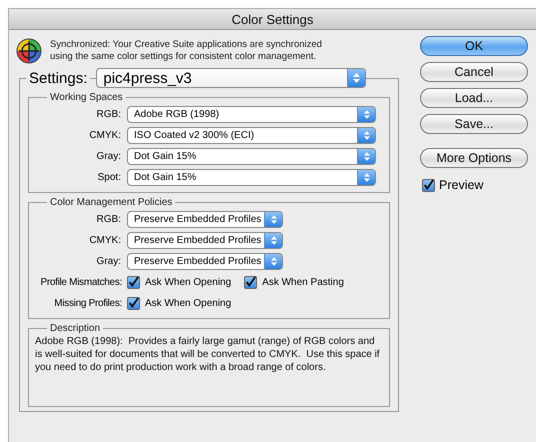 Image resolution: width=536 pixels, height=442 pixels. What do you see at coordinates (208, 354) in the screenshot?
I see `description-text: Adobe RGB (1998): Provides a fairly large gamut (range) of RGB colors and is well-suited for documents that will be converted to CMYK. Use this space if you need to do print production work with a broad range of colors.` at bounding box center [208, 354].